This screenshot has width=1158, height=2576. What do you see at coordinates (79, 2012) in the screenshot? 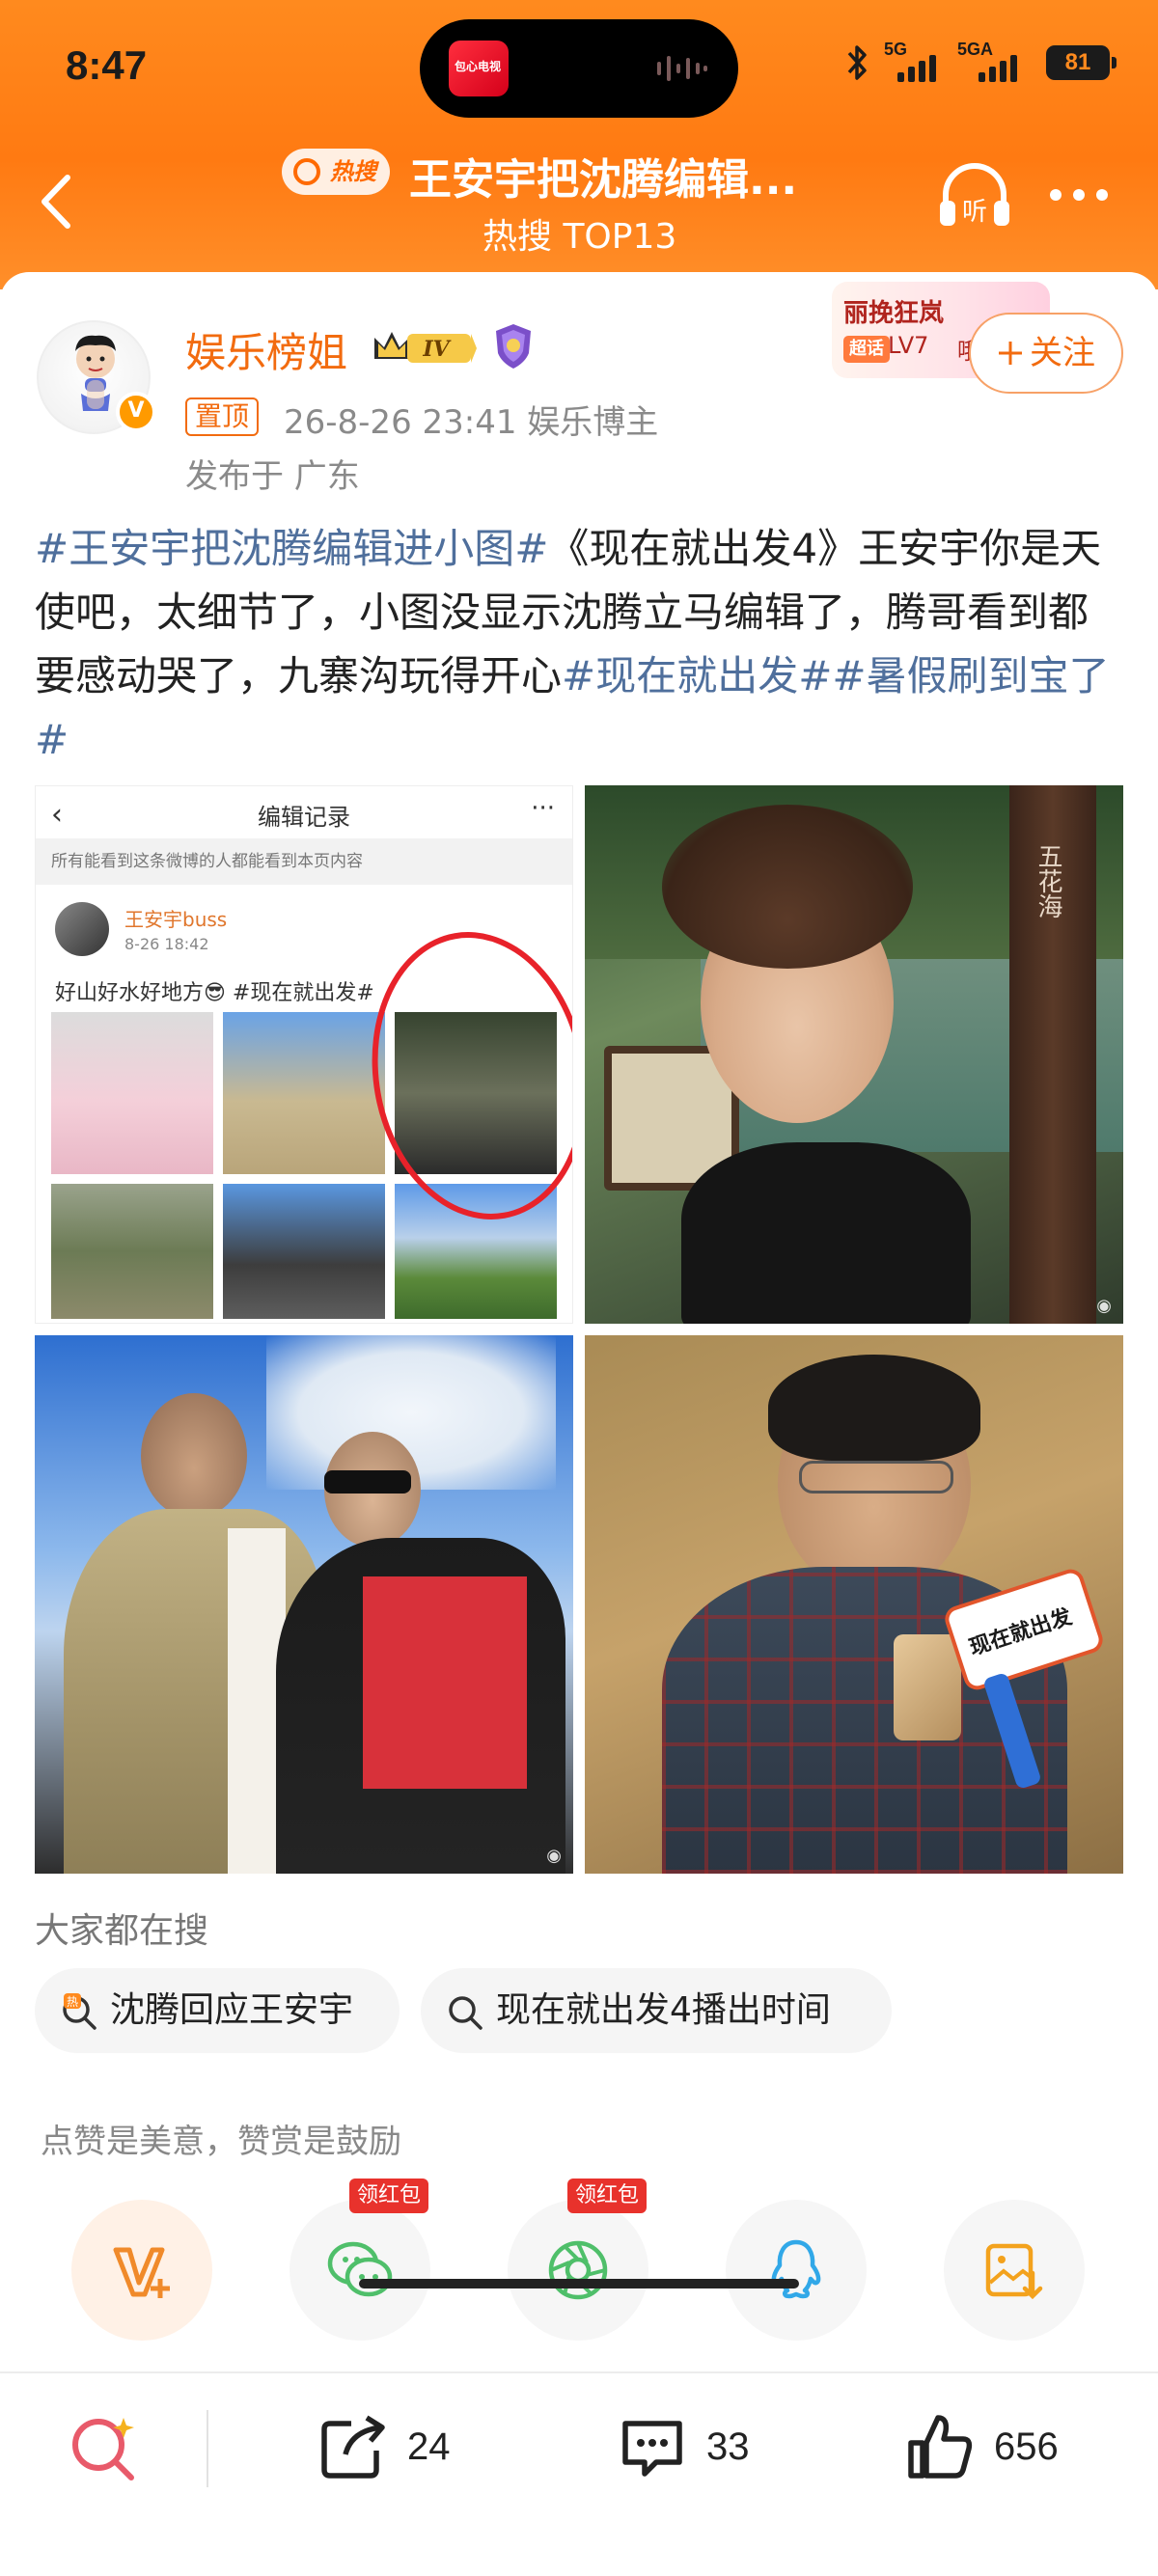
I see `hot-search-icon: 热` at bounding box center [79, 2012].